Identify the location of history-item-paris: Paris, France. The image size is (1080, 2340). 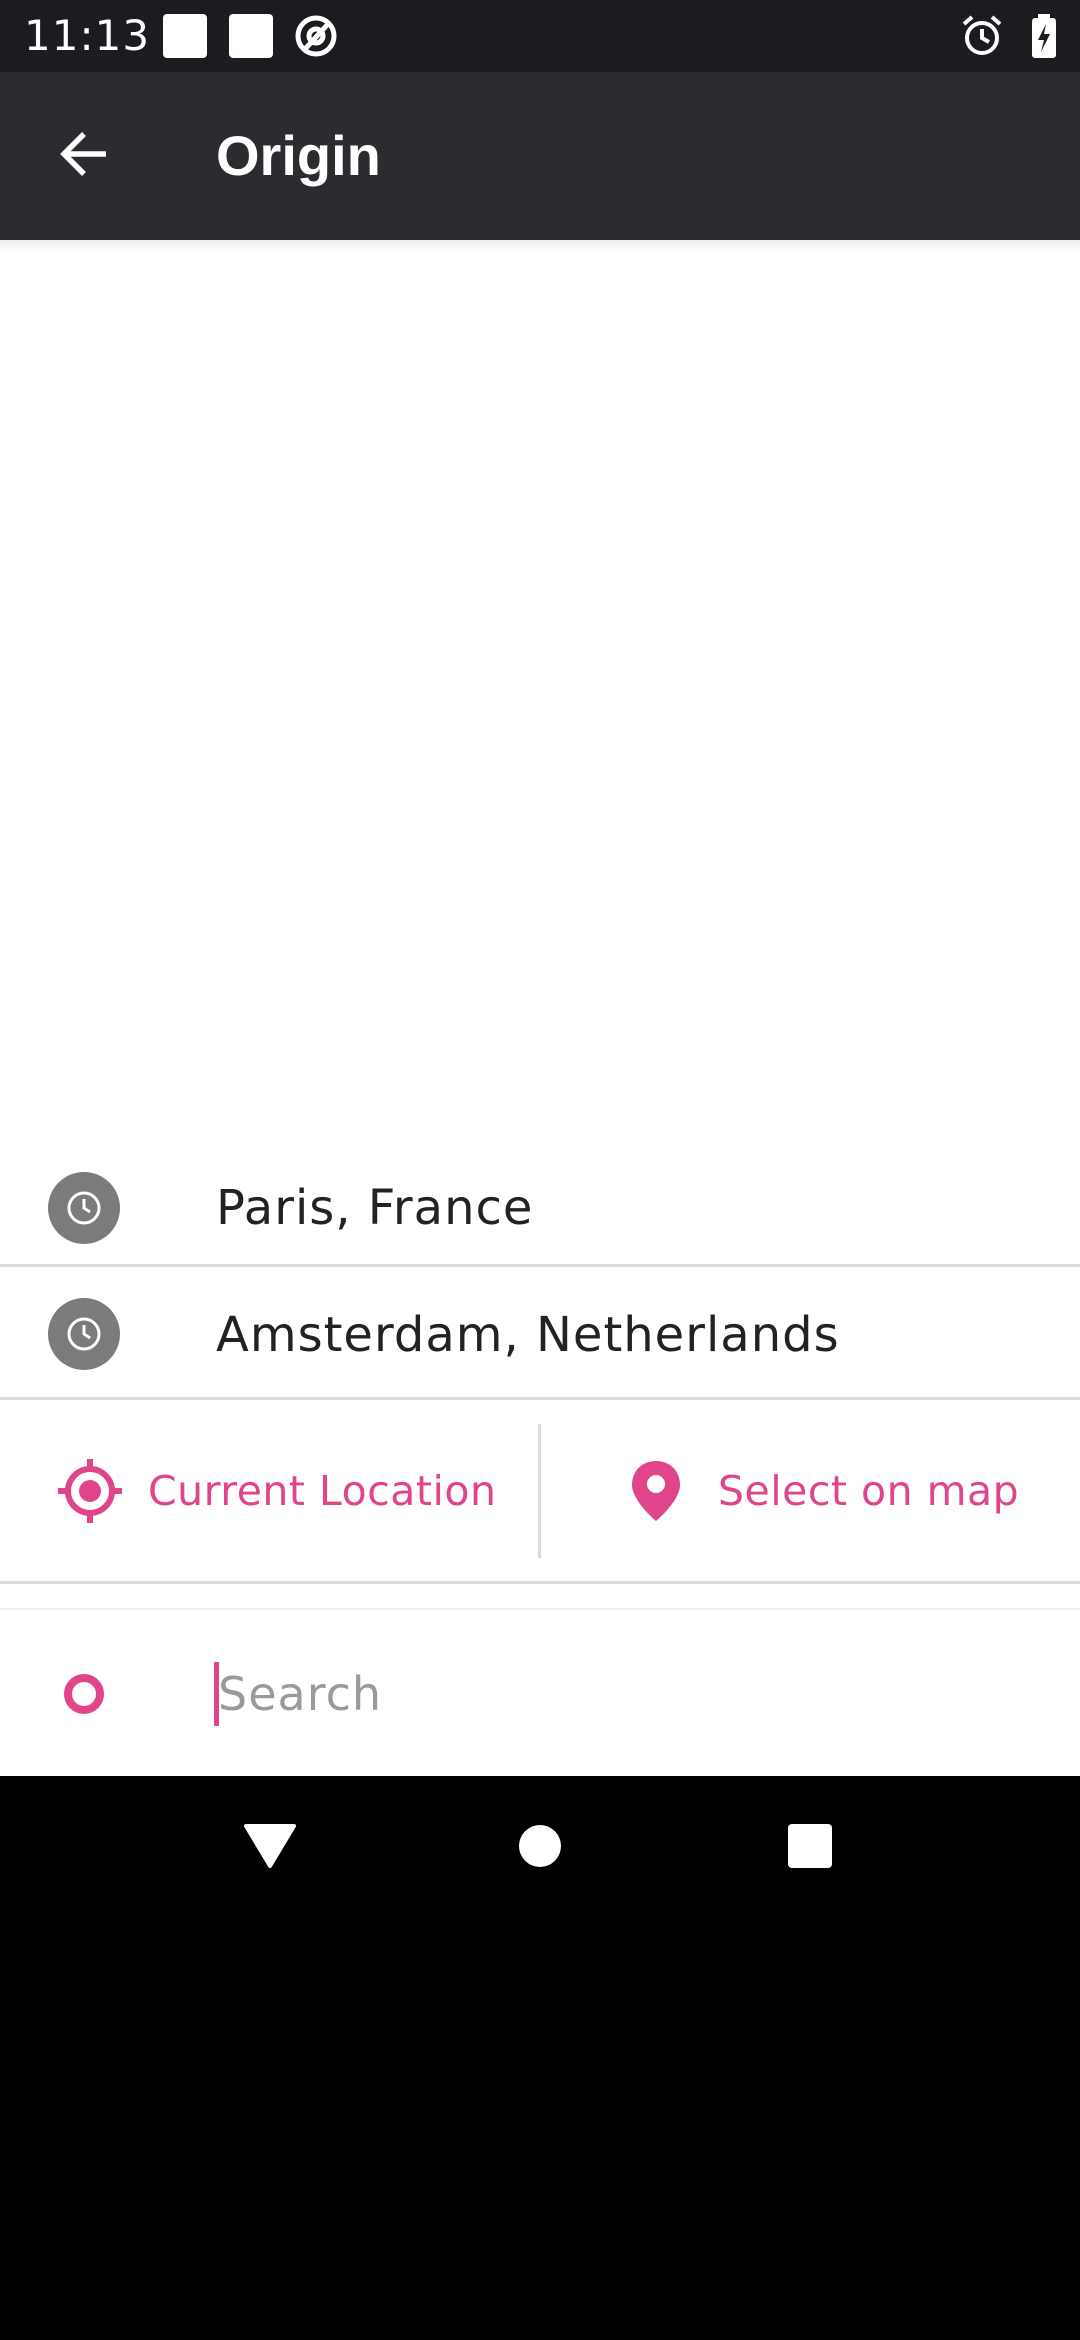
(540, 1195).